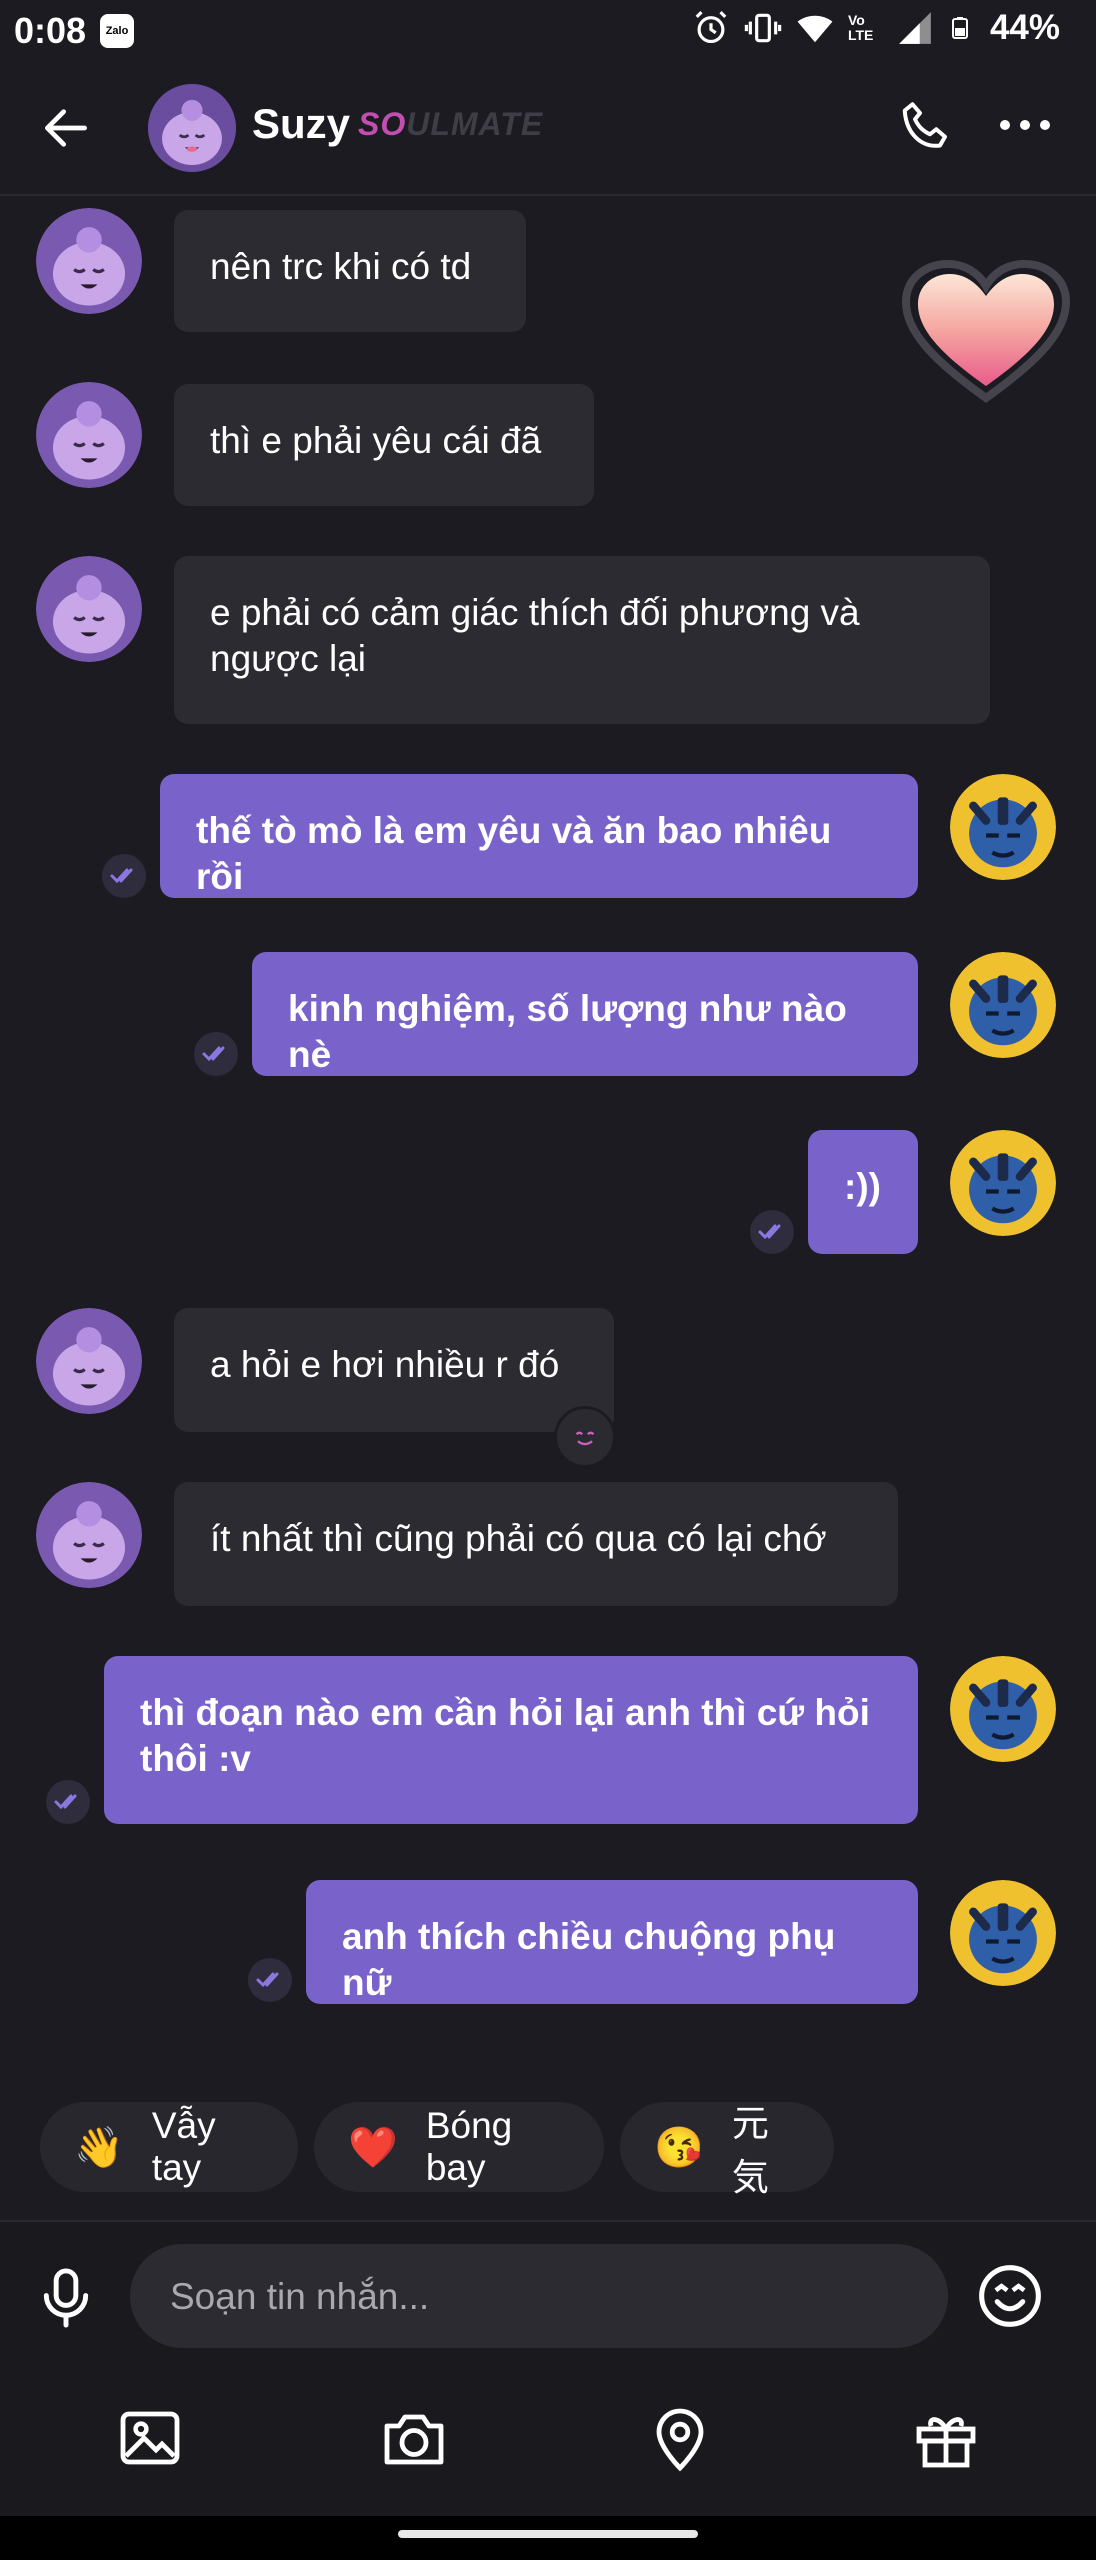 Image resolution: width=1096 pixels, height=2560 pixels. What do you see at coordinates (711, 27) in the screenshot?
I see `alarm-icon` at bounding box center [711, 27].